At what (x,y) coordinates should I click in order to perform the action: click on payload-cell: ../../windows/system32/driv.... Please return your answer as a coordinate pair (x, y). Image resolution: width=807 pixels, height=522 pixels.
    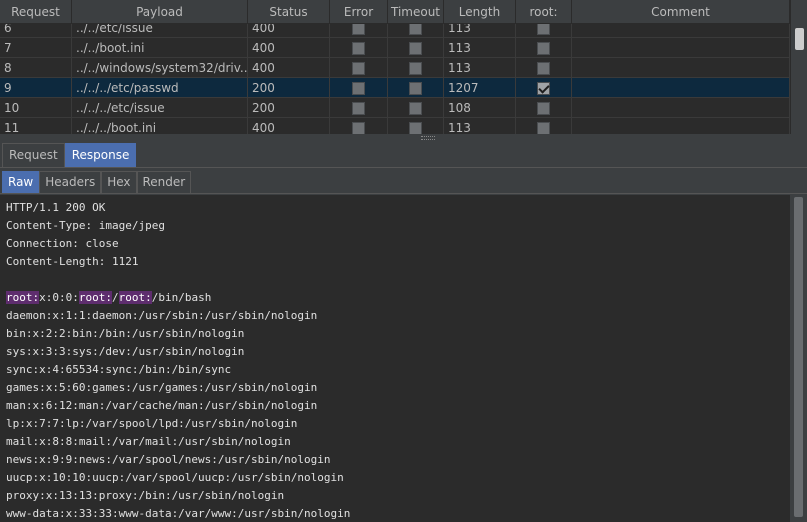
    Looking at the image, I should click on (160, 68).